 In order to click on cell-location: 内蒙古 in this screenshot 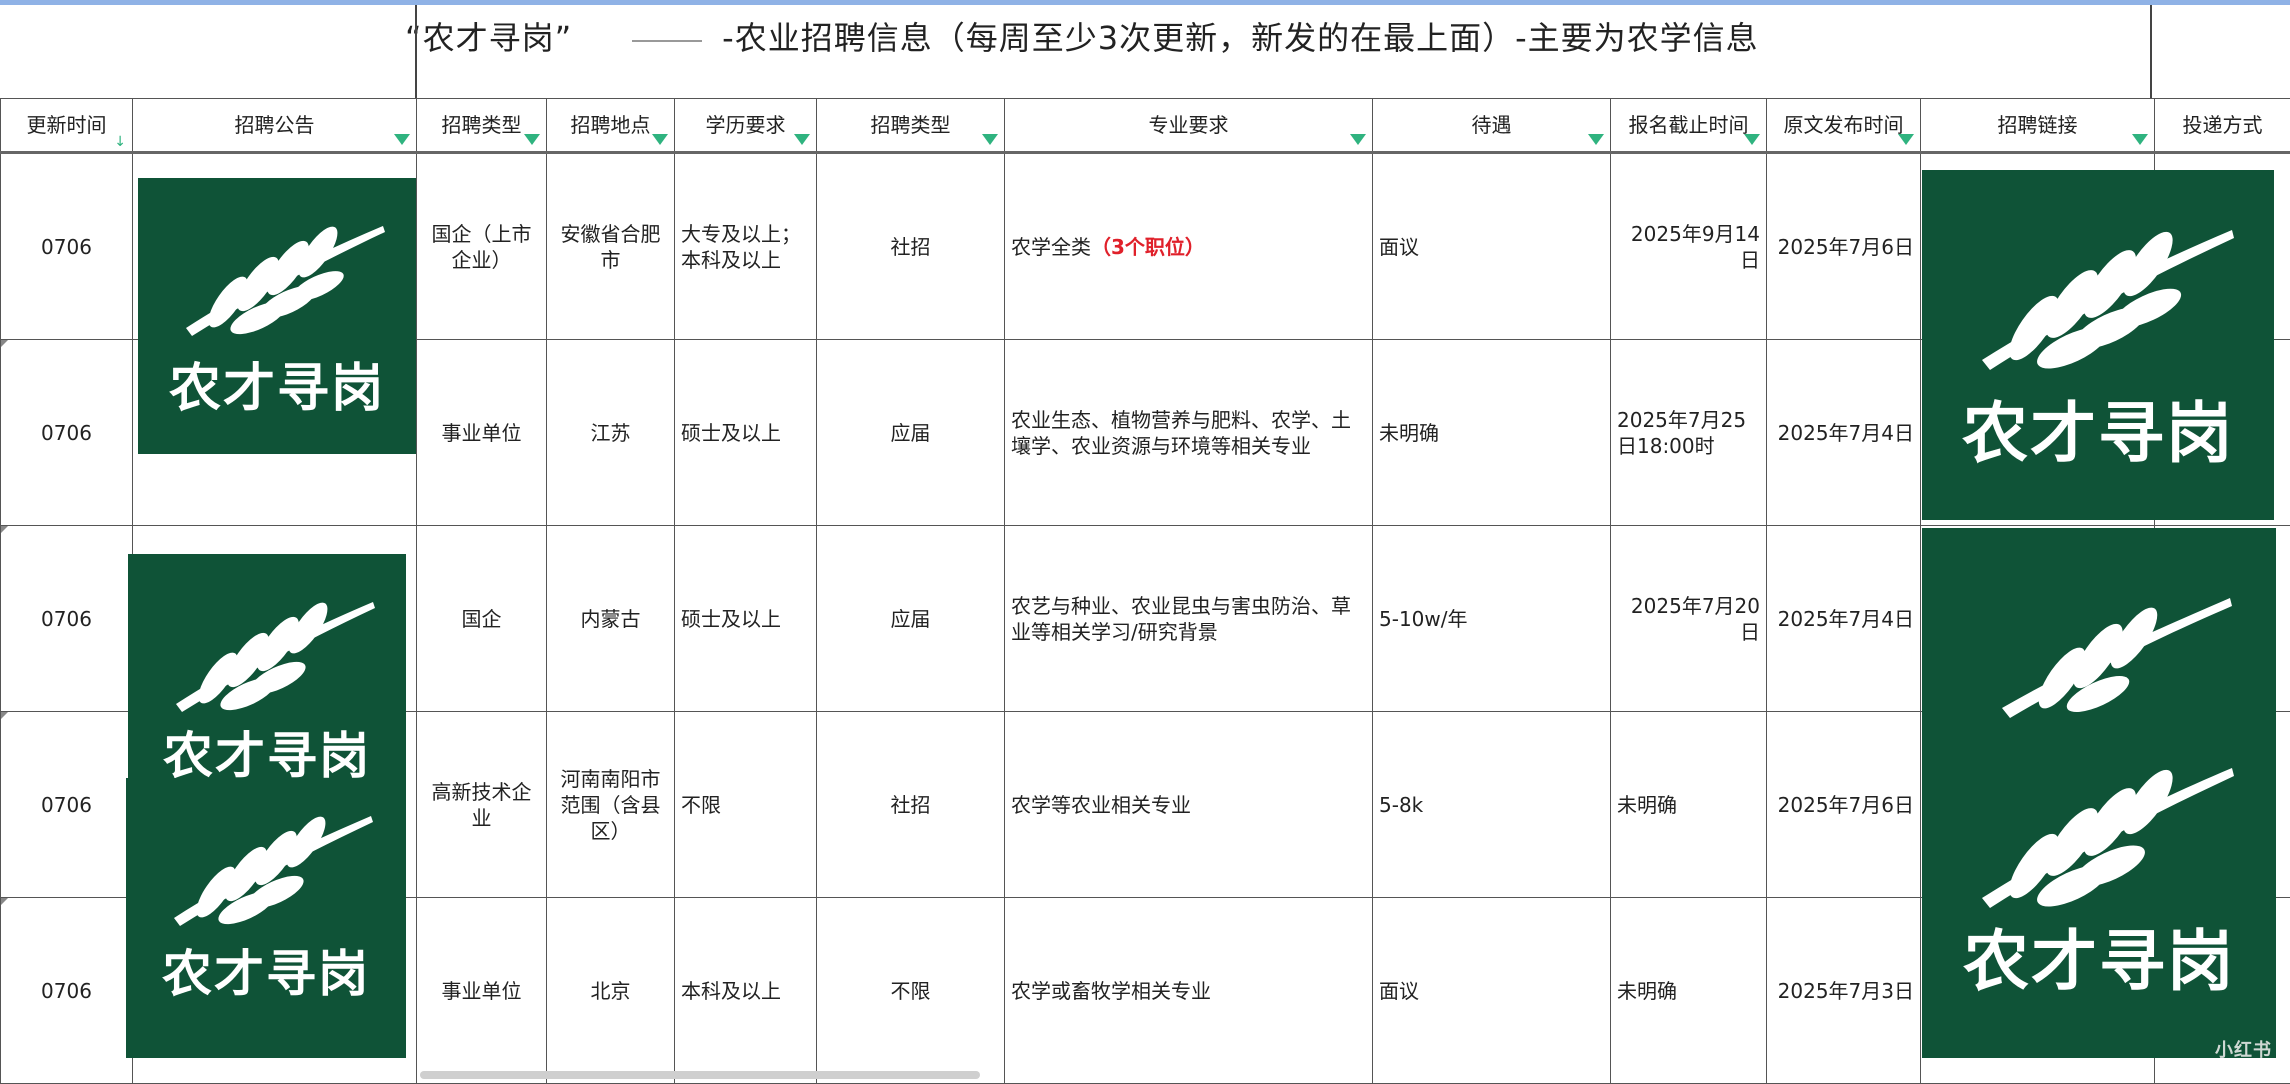, I will do `click(611, 619)`.